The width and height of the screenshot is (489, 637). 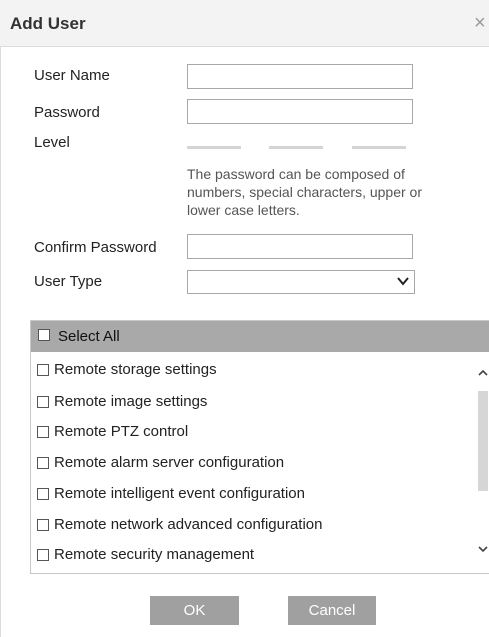 What do you see at coordinates (67, 112) in the screenshot?
I see `password-label: Password` at bounding box center [67, 112].